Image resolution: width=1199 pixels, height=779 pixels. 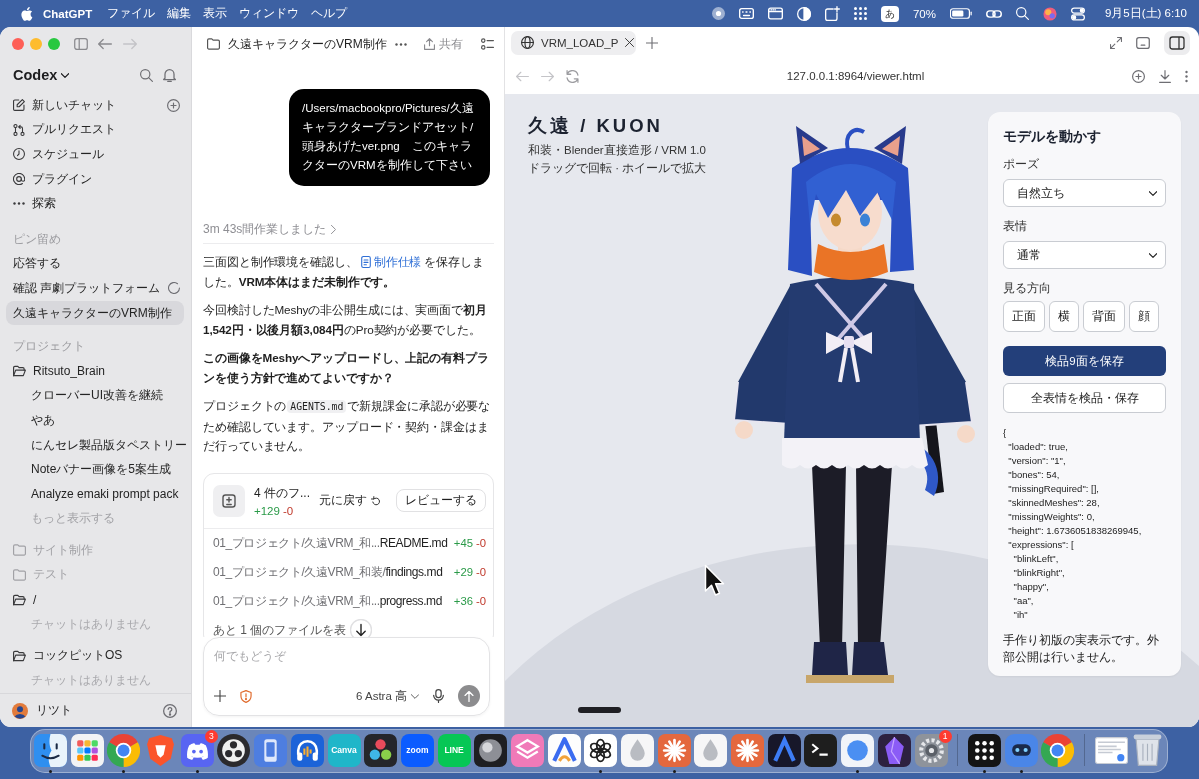 What do you see at coordinates (87, 288) in the screenshot?
I see `pinned-chat: 確認 声劇プラットフォーム` at bounding box center [87, 288].